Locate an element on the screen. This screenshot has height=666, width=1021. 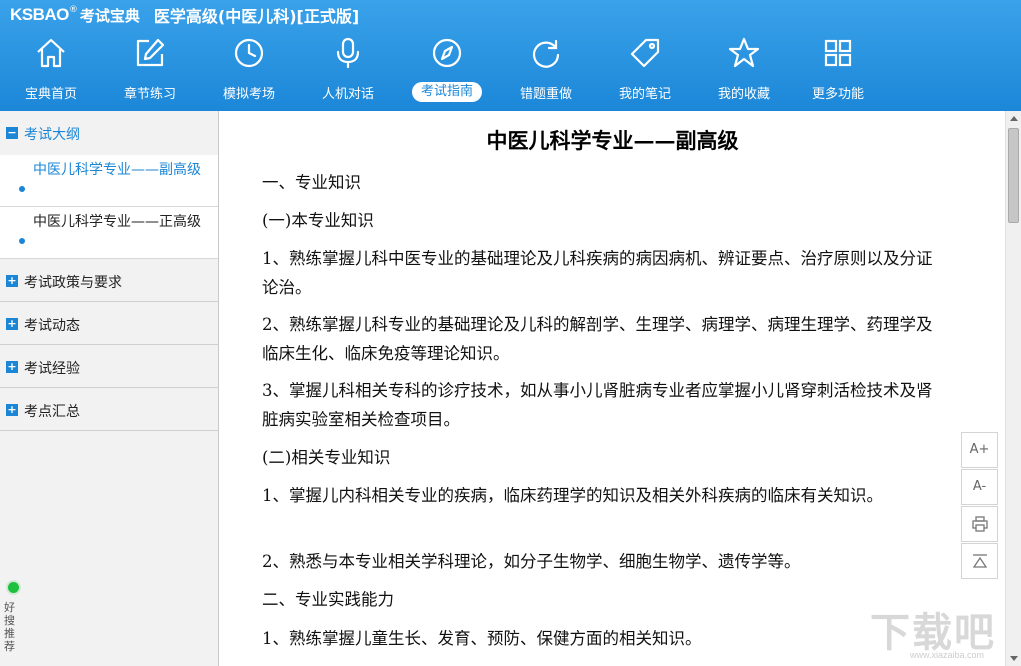
tool-label: 宝典首页 is located at coordinates (50, 94).